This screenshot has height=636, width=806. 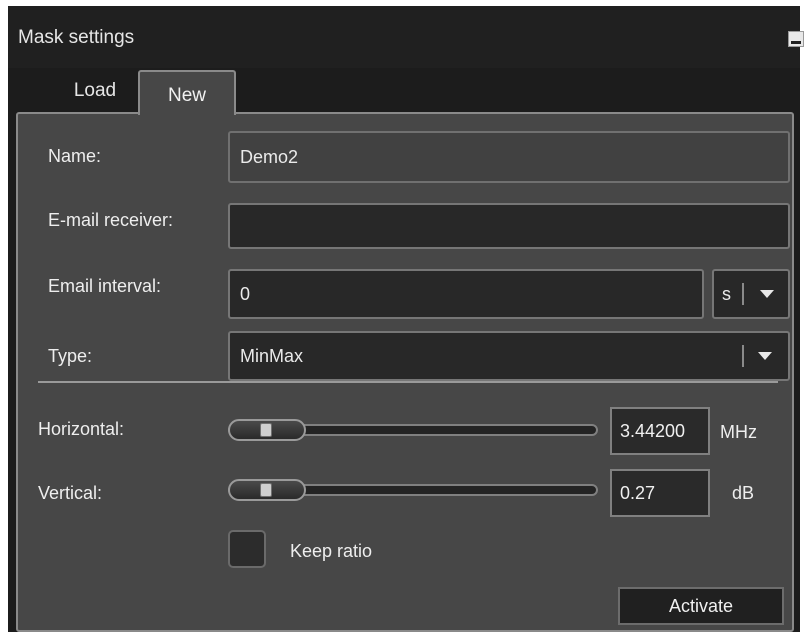 I want to click on type-value: MinMax, so click(x=272, y=355).